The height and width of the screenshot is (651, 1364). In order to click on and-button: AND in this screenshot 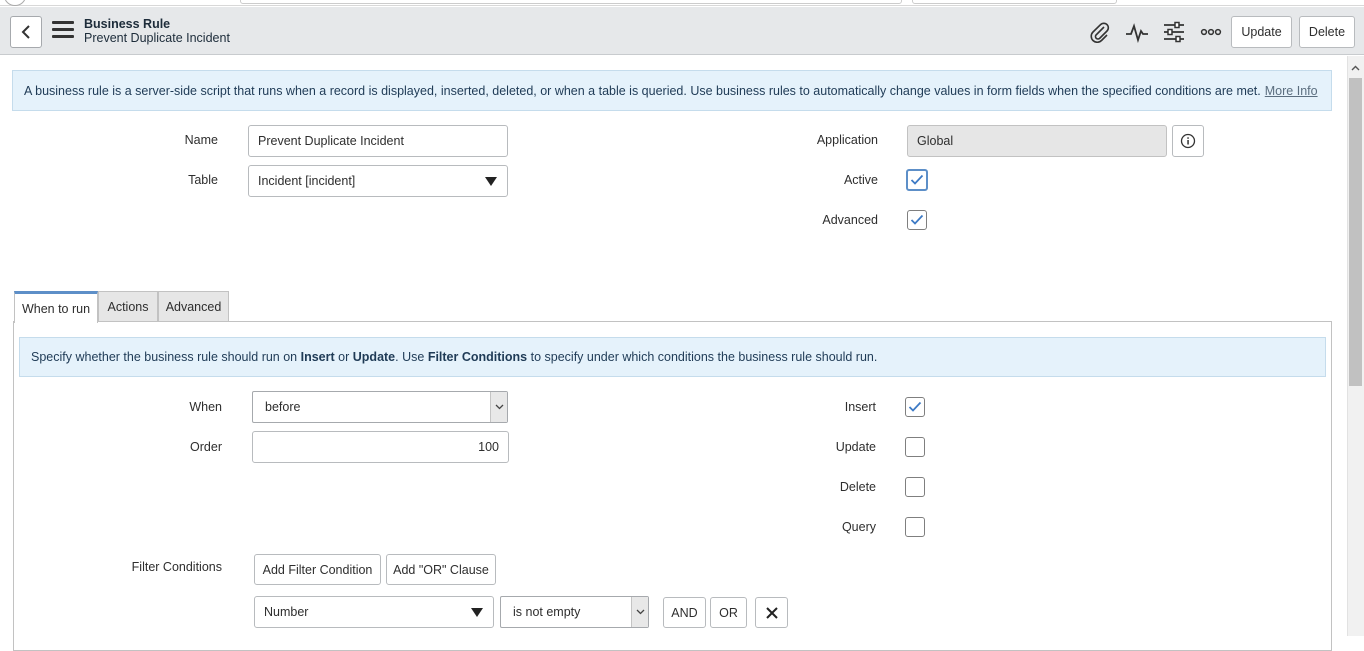, I will do `click(684, 612)`.